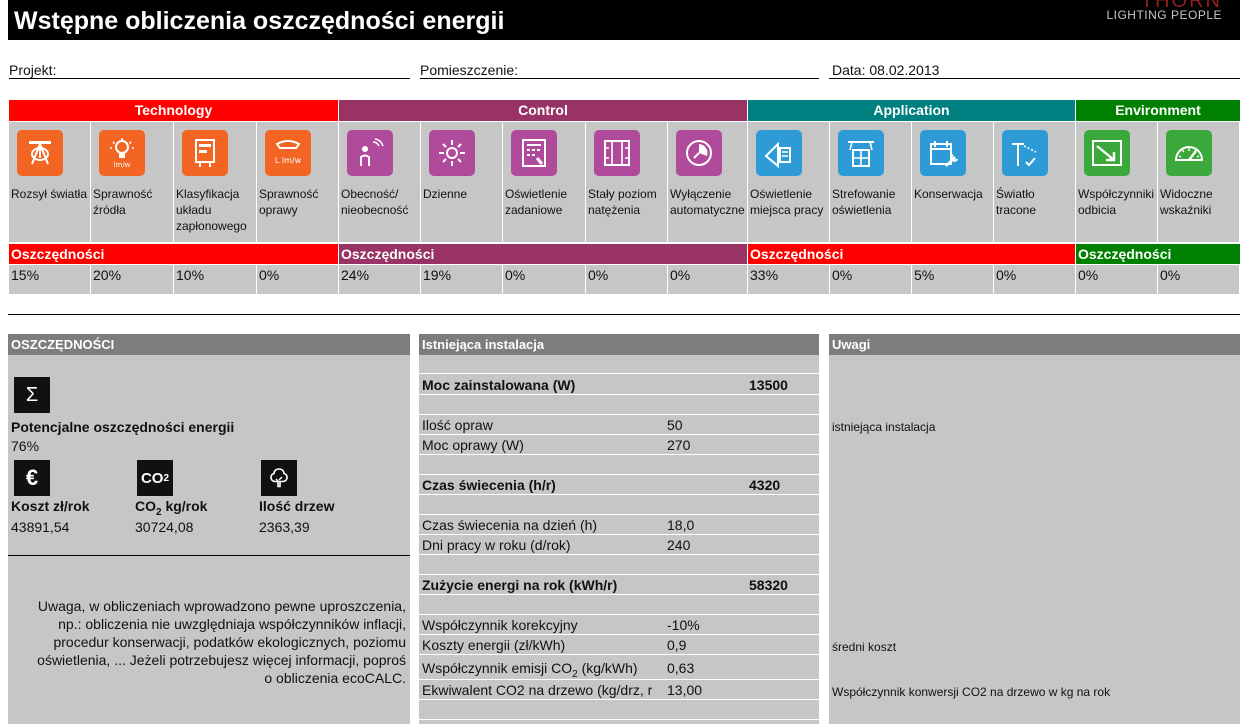  Describe the element at coordinates (1025, 153) in the screenshot. I see `wasted-light-icon` at that location.